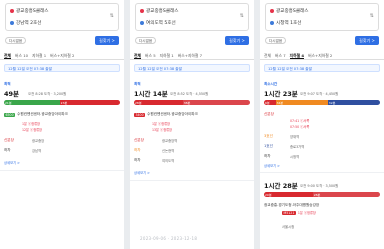 The height and width of the screenshot is (249, 384). I want to click on destination-field: 시청역 1호선, so click(286, 23).